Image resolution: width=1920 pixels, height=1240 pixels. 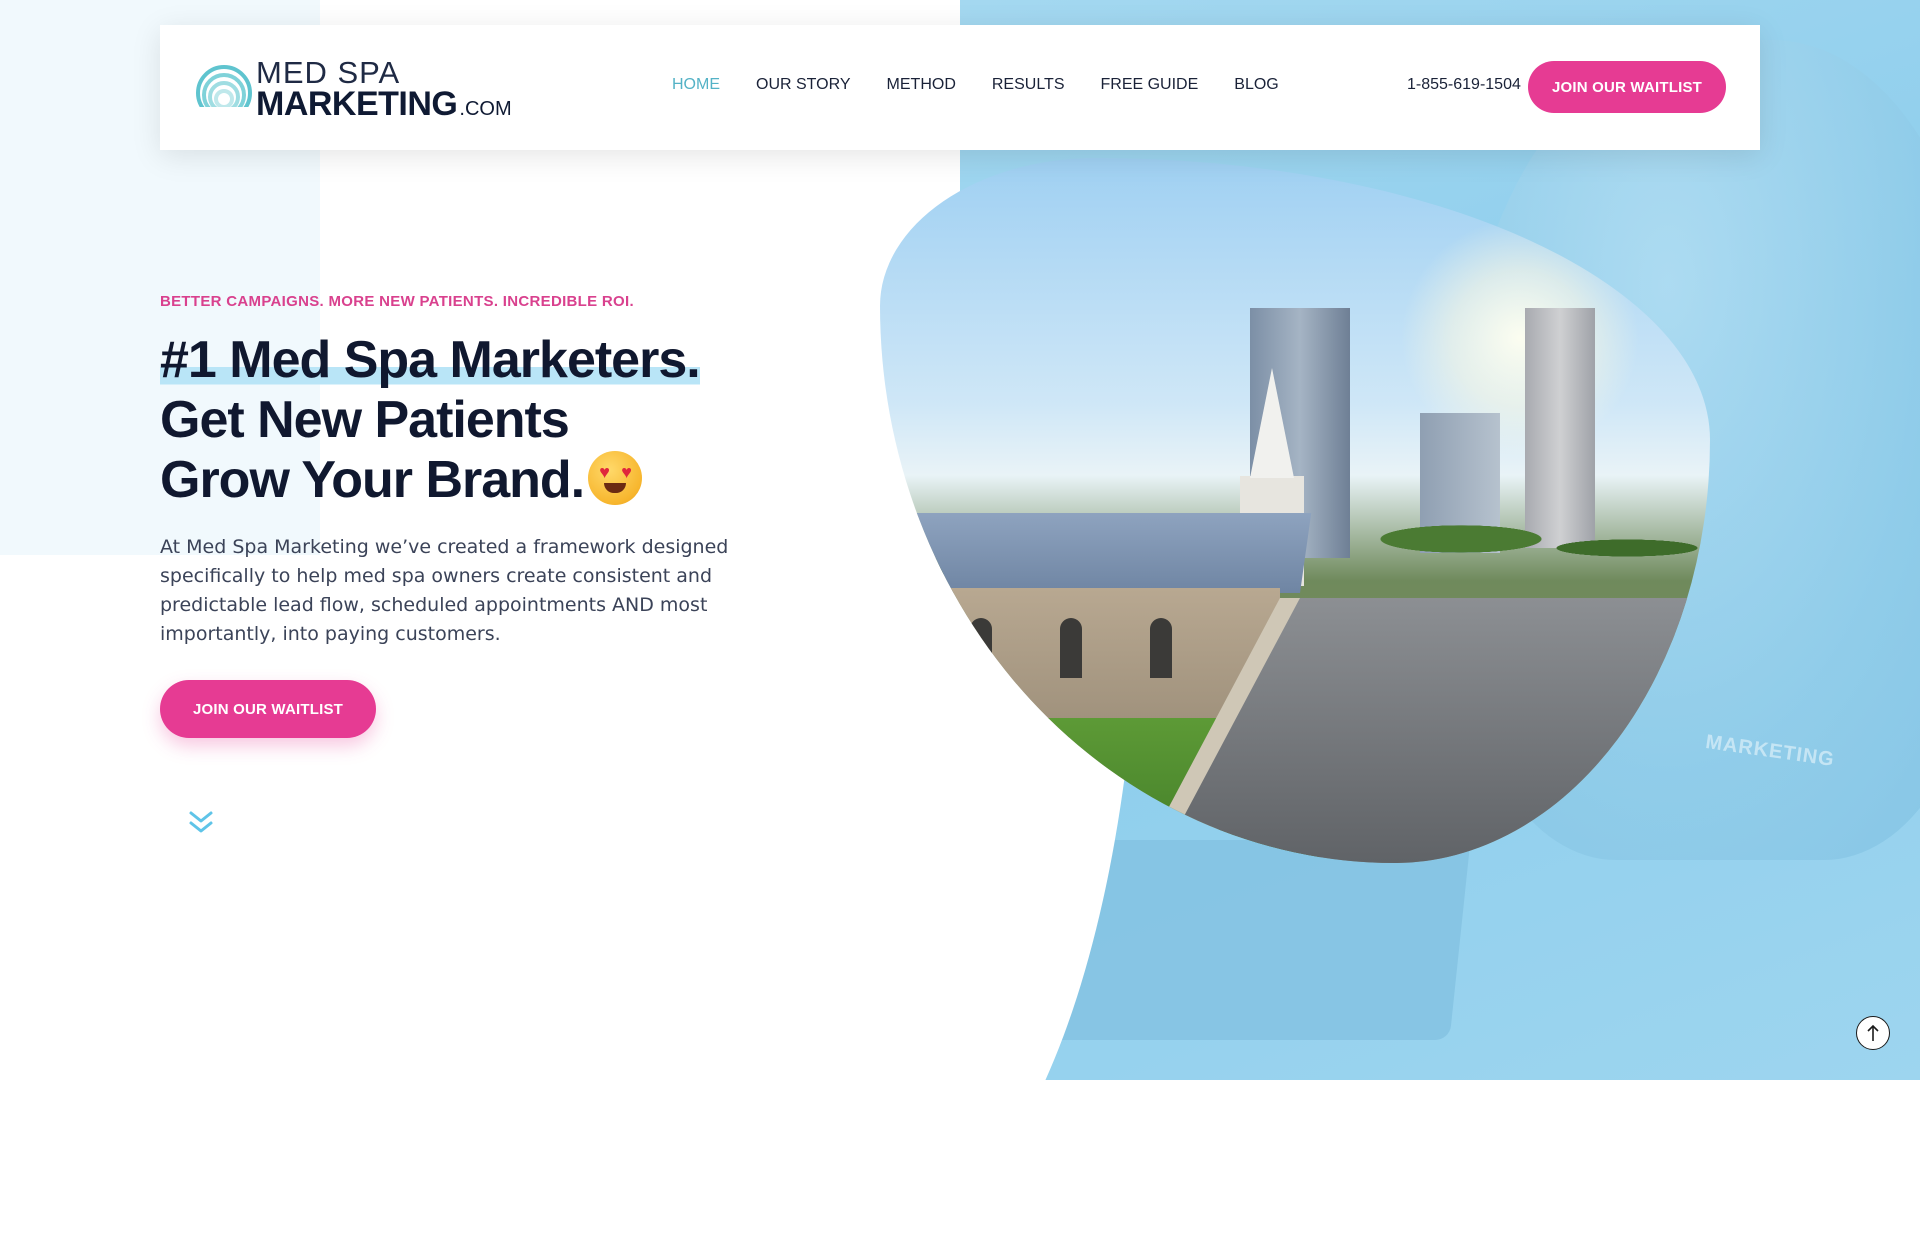 I want to click on rainbow-arc-icon, so click(x=224, y=92).